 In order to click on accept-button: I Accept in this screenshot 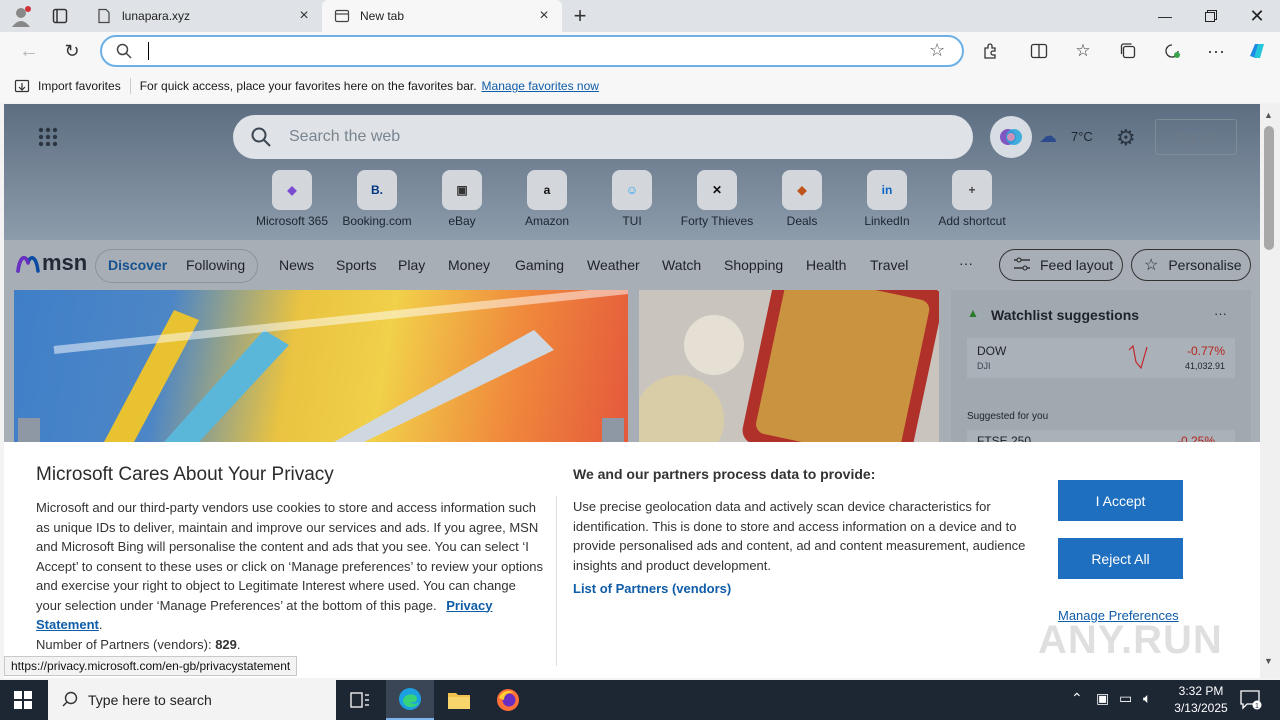, I will do `click(1120, 500)`.